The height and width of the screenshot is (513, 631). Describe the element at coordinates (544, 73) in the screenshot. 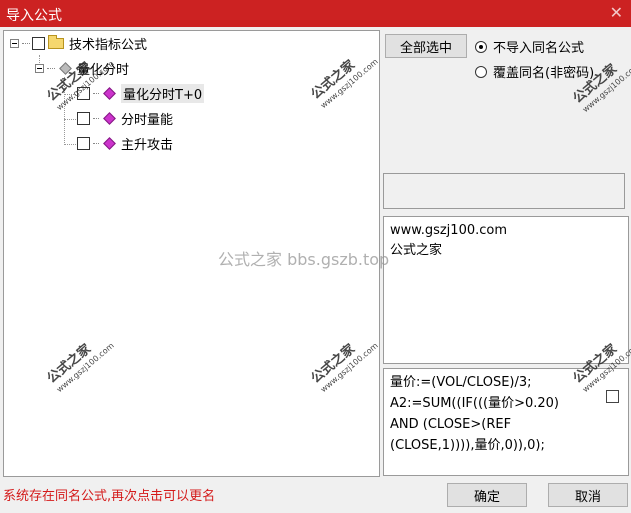

I see `radio-overwrite-label: 覆盖同名(非密码)` at that location.